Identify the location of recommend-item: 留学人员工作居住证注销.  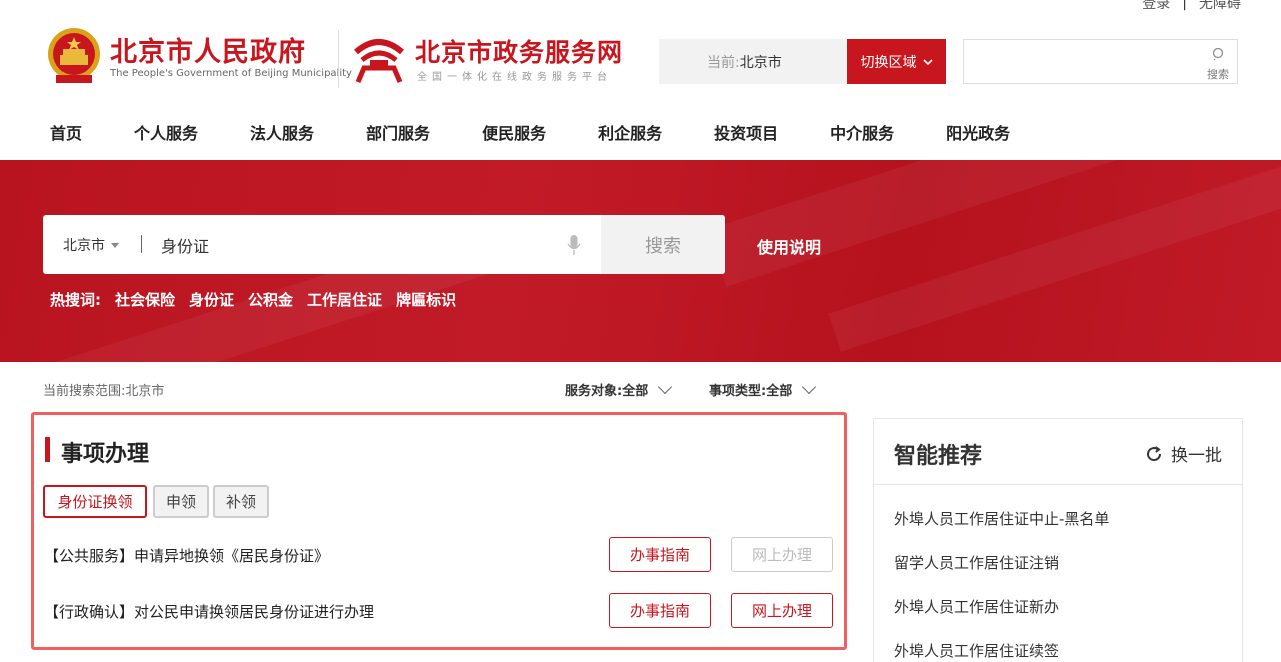
(976, 562).